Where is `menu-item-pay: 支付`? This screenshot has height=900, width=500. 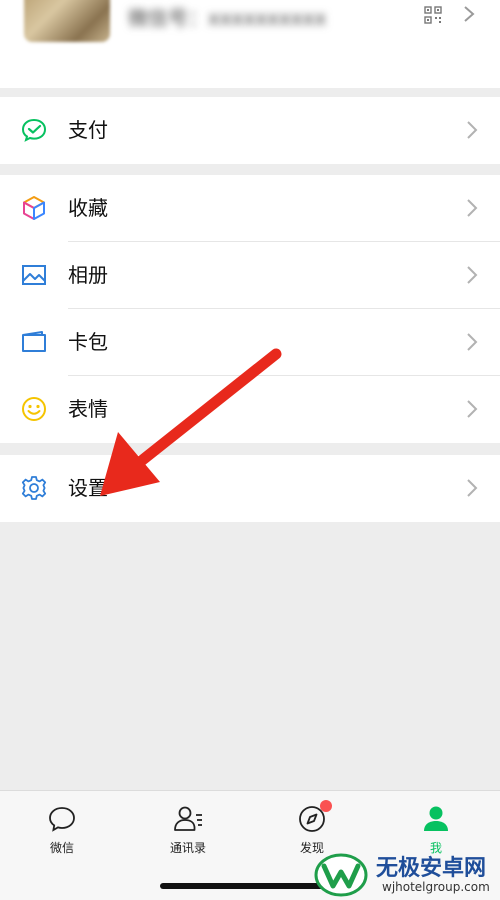 menu-item-pay: 支付 is located at coordinates (250, 130).